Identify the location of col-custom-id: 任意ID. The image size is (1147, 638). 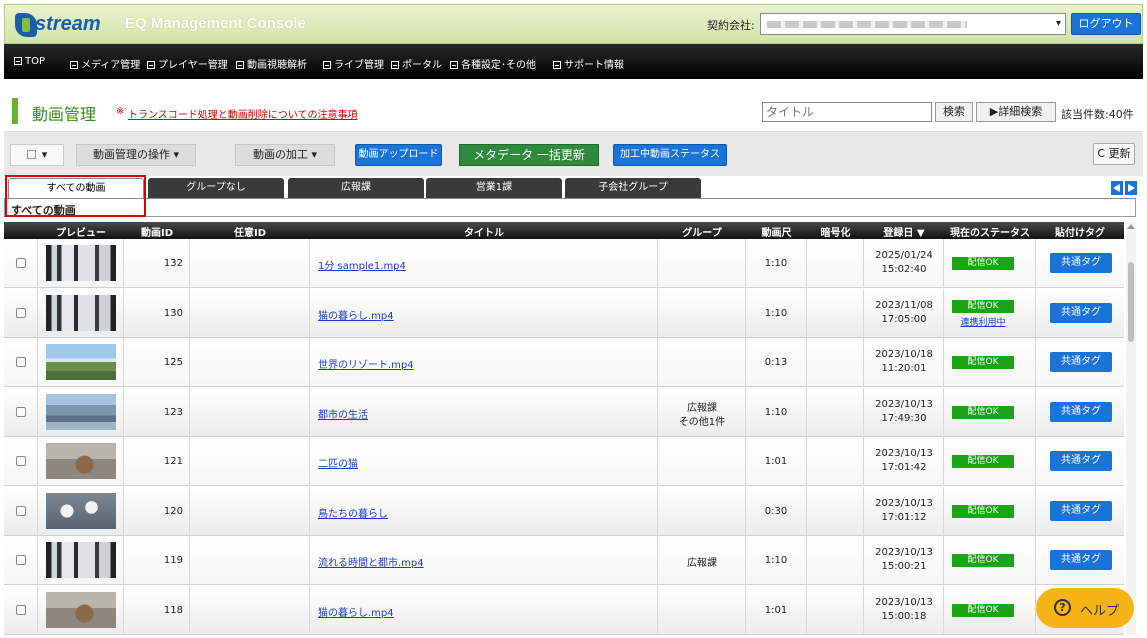
(250, 231).